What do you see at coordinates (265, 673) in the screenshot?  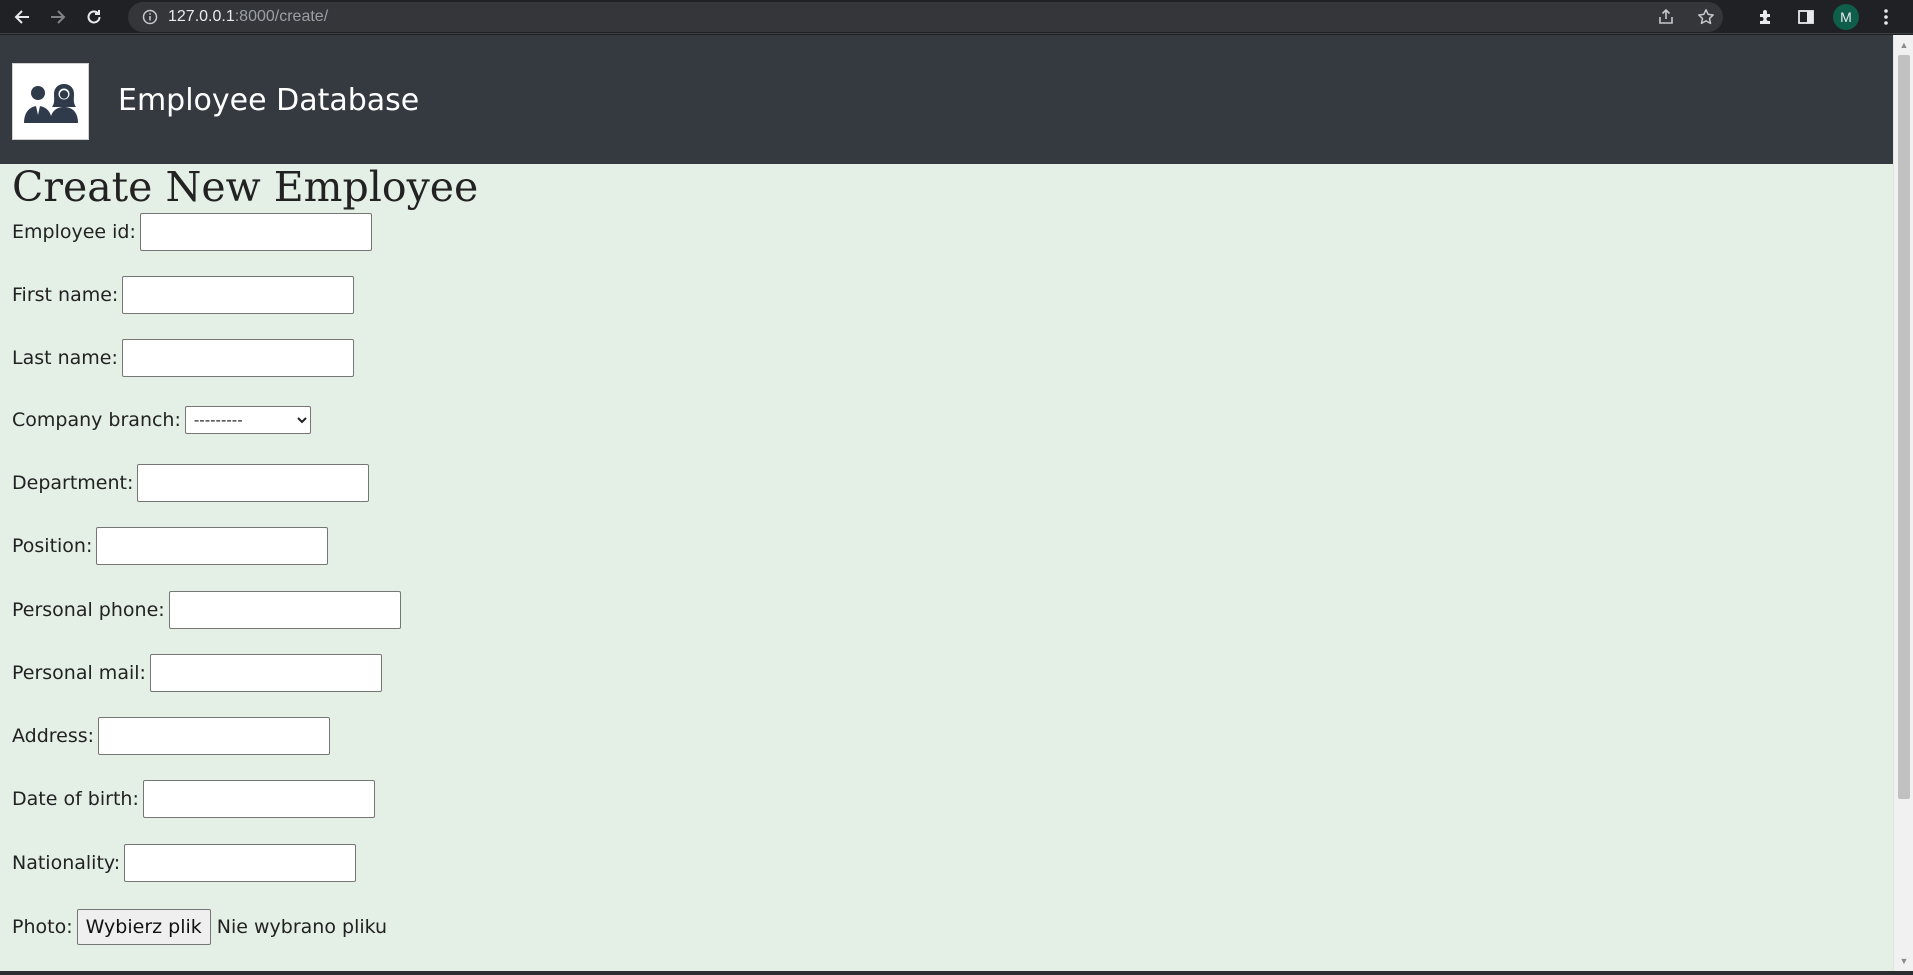 I see `personal-mail-input` at bounding box center [265, 673].